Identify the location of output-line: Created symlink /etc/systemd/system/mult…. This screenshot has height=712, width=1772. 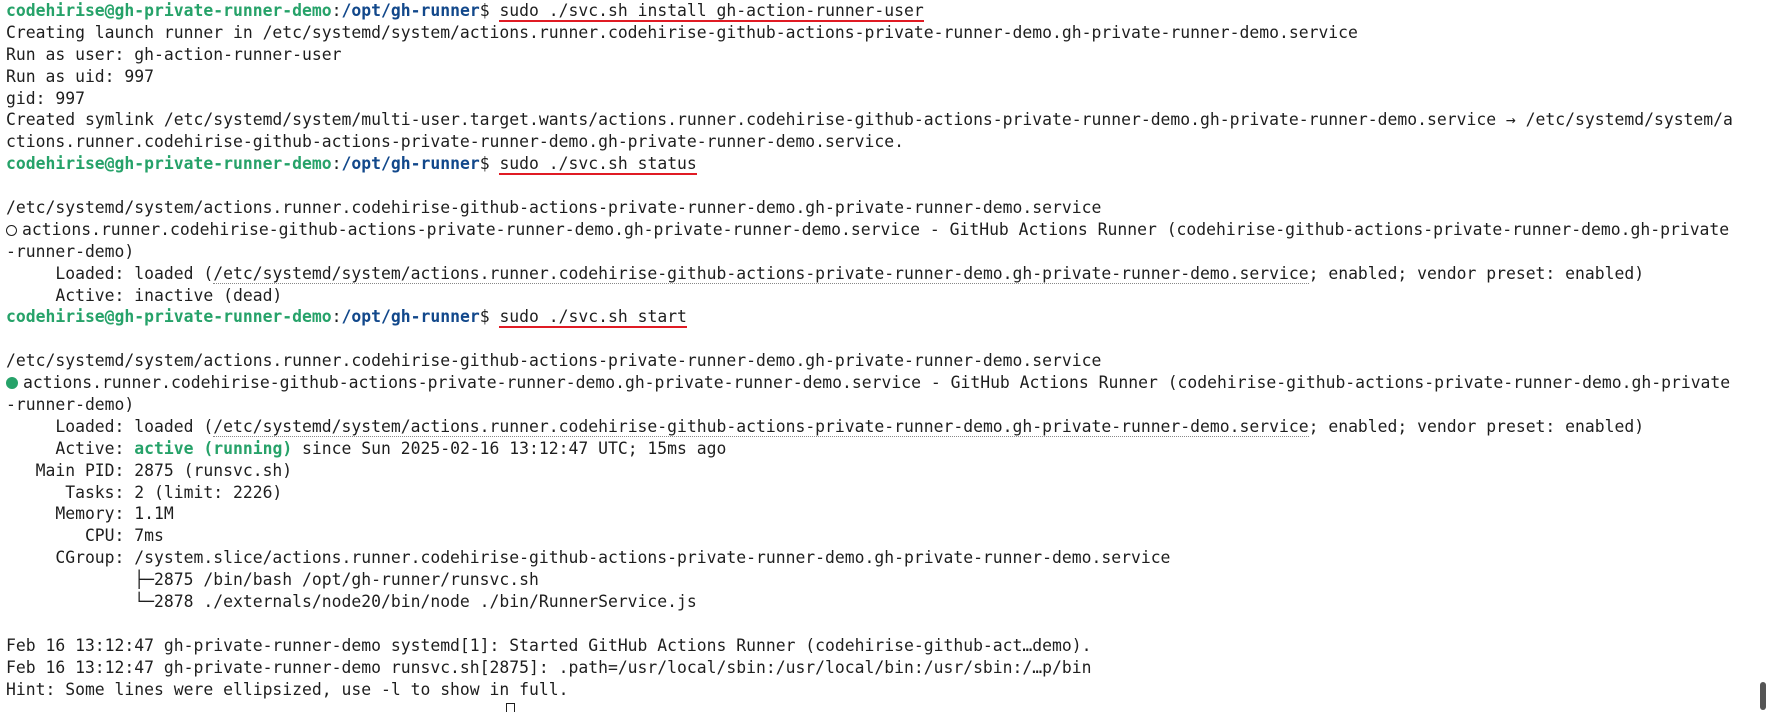
(869, 120).